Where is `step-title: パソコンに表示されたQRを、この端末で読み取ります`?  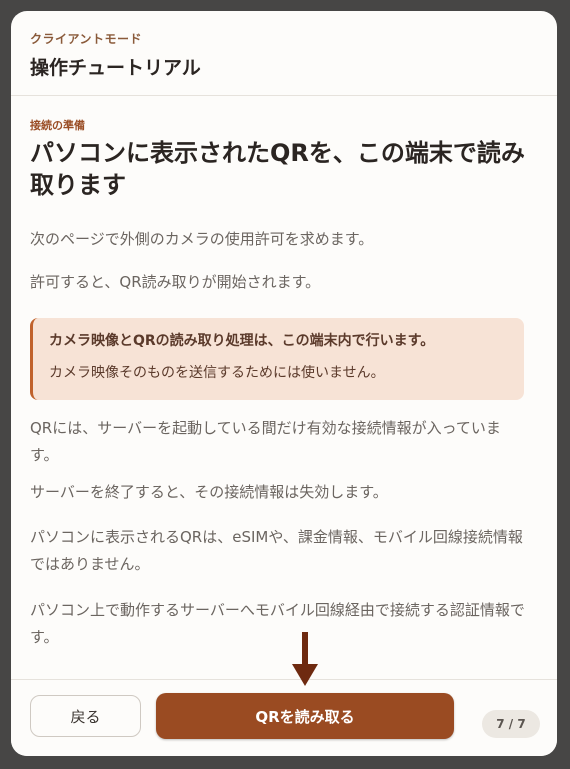
step-title: パソコンに表示されたQRを、この端末で読み取ります is located at coordinates (277, 169).